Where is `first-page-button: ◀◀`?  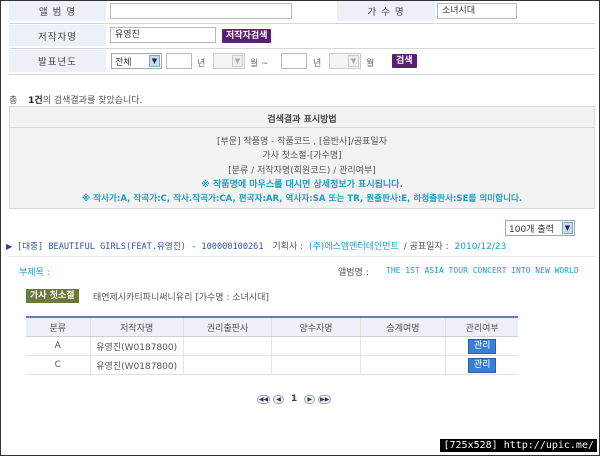 first-page-button: ◀◀ is located at coordinates (263, 399).